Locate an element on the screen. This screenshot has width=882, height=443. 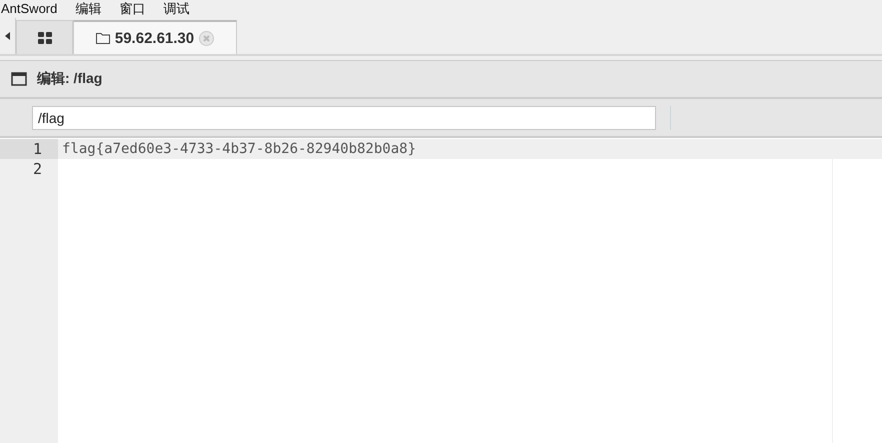
panel-title: 编辑: /flag is located at coordinates (69, 79).